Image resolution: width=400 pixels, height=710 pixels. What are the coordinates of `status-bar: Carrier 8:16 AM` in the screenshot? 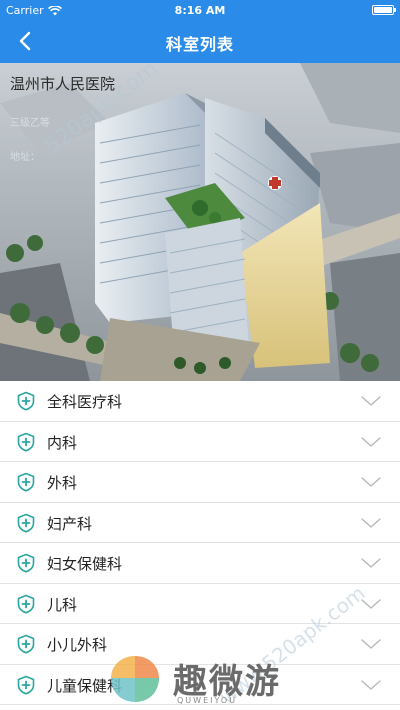 It's located at (200, 10).